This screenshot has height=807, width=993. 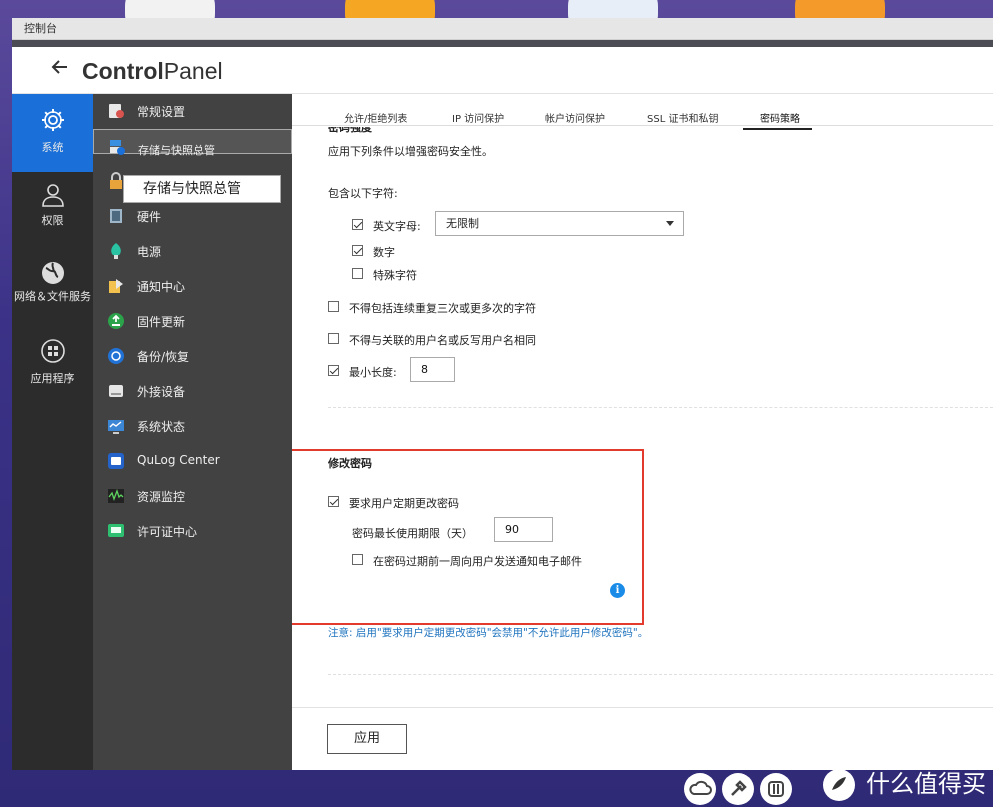 I want to click on titlebar-stripe, so click(x=502, y=43).